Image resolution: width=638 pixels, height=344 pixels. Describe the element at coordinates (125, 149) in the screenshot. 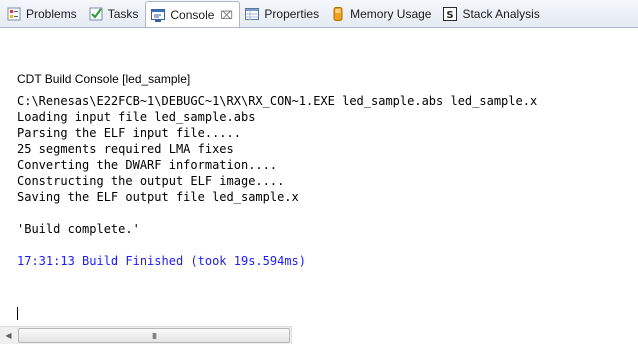

I see `console-line: 25 segments required LMA fixes` at that location.